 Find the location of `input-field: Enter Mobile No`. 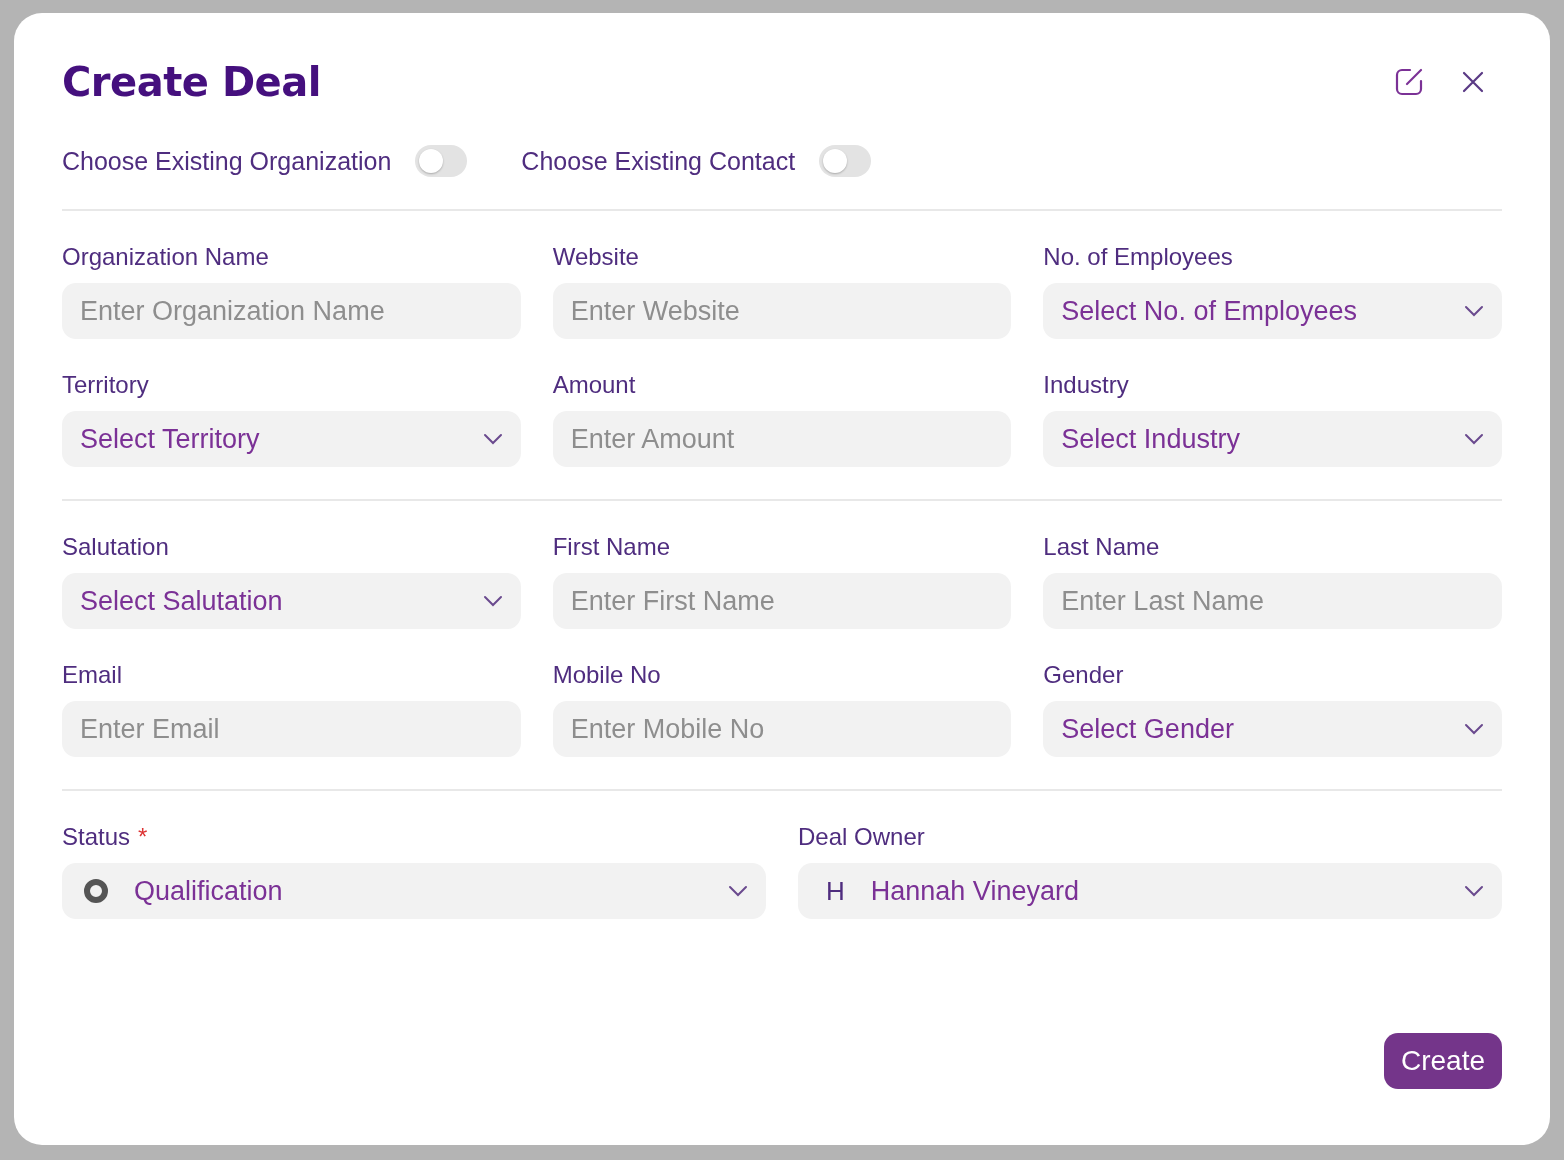

input-field: Enter Mobile No is located at coordinates (782, 729).